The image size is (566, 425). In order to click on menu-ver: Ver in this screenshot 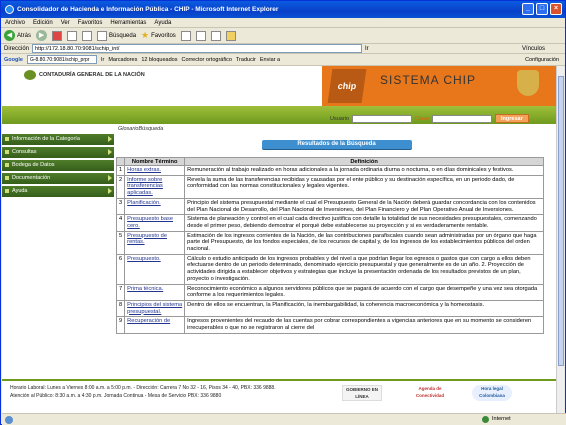, I will do `click(65, 22)`.